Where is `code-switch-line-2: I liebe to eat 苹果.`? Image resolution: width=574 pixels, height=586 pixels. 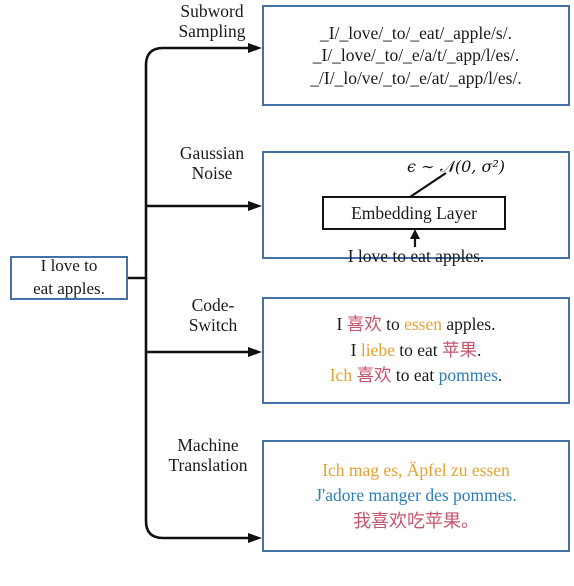
code-switch-line-2: I liebe to eat 苹果. is located at coordinates (416, 350).